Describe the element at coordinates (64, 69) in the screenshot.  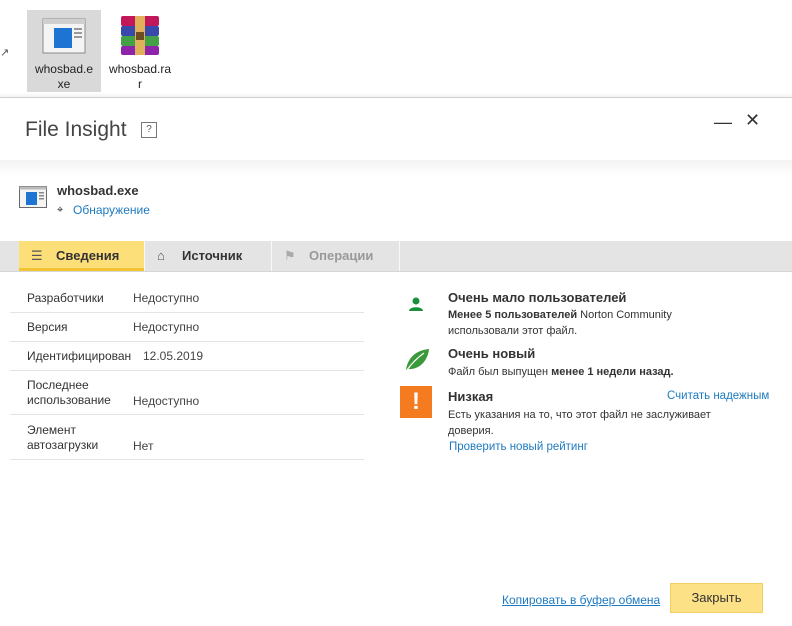
I see `desktop-file-label: whosbad.e` at that location.